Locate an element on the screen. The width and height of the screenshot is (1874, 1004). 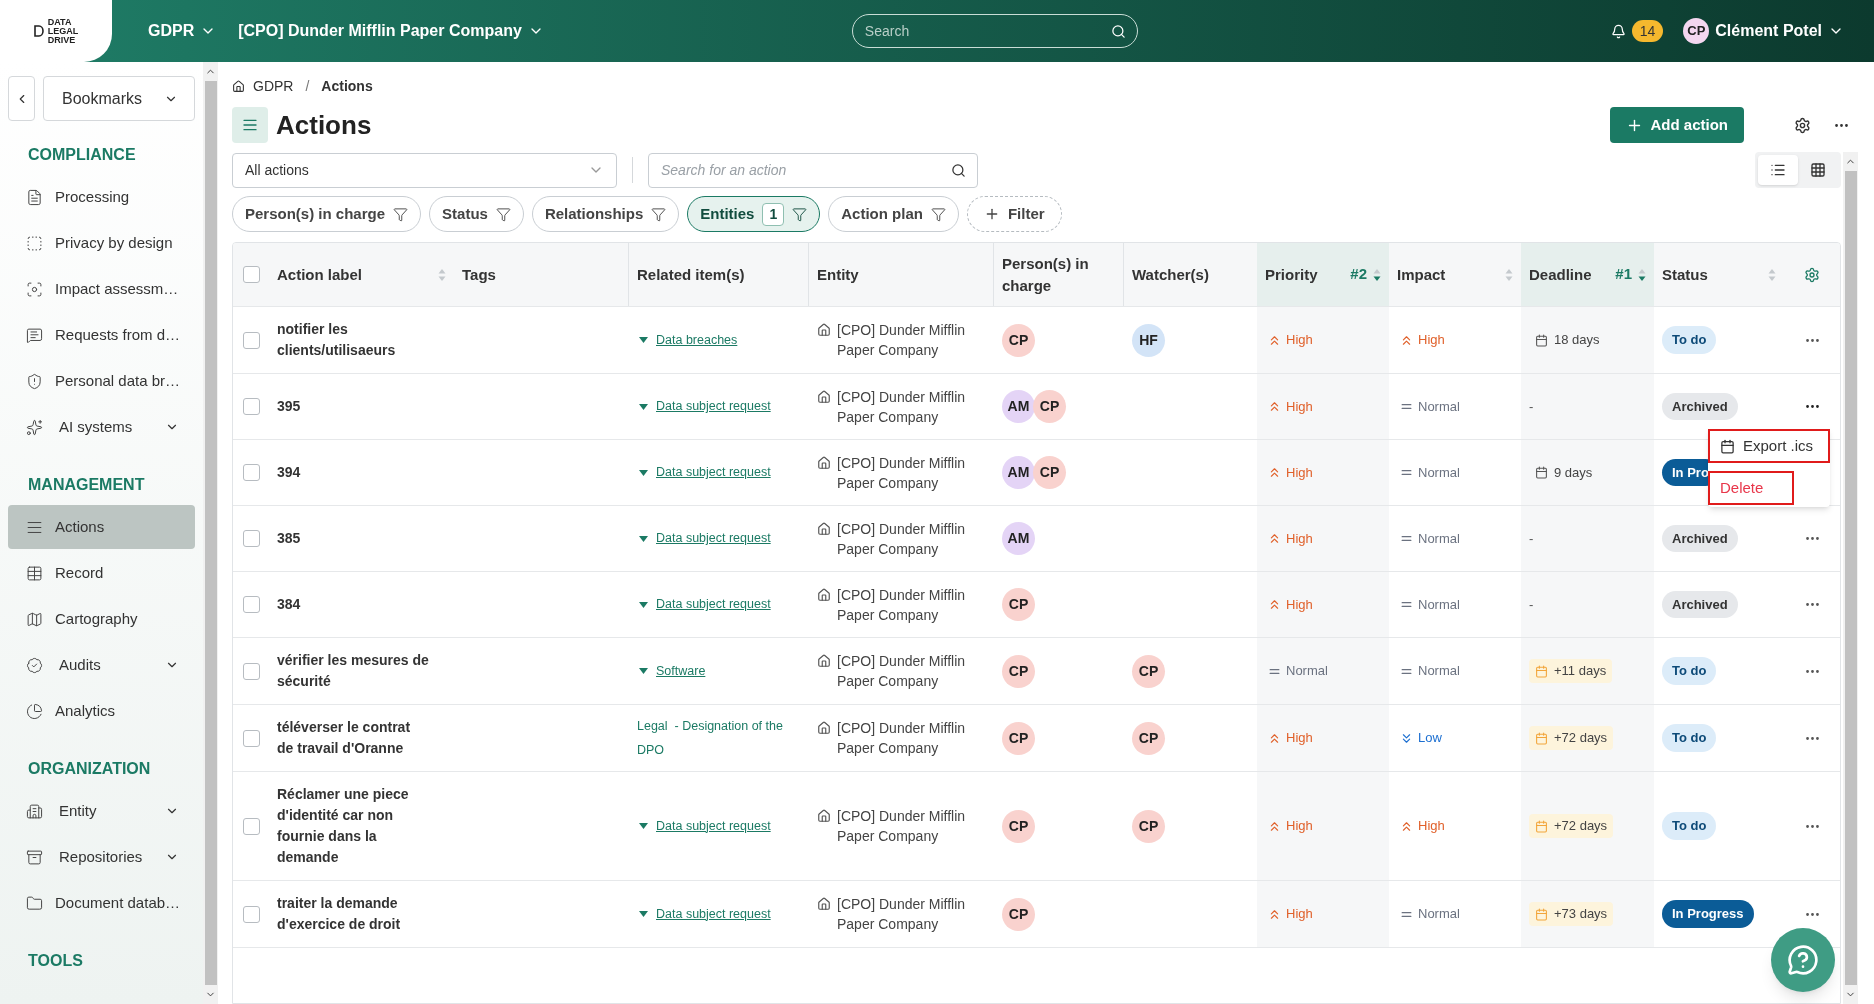
column-header: Tags is located at coordinates (541, 274).